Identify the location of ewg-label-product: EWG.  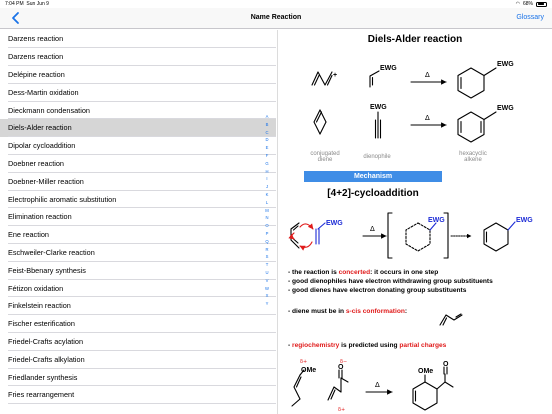
(505, 64).